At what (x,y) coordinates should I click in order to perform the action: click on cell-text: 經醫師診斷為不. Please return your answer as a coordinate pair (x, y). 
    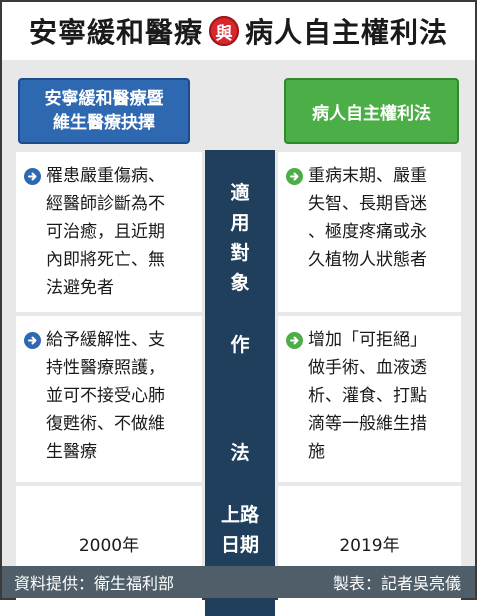
    Looking at the image, I should click on (105, 204).